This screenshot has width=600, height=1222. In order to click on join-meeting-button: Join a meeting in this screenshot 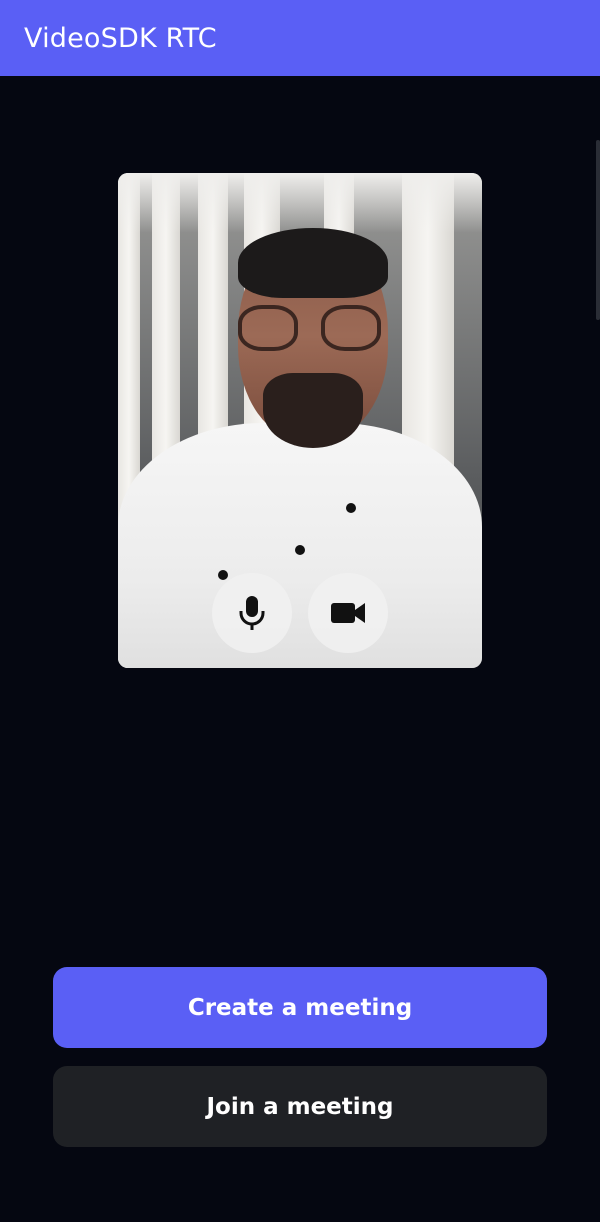, I will do `click(300, 1106)`.